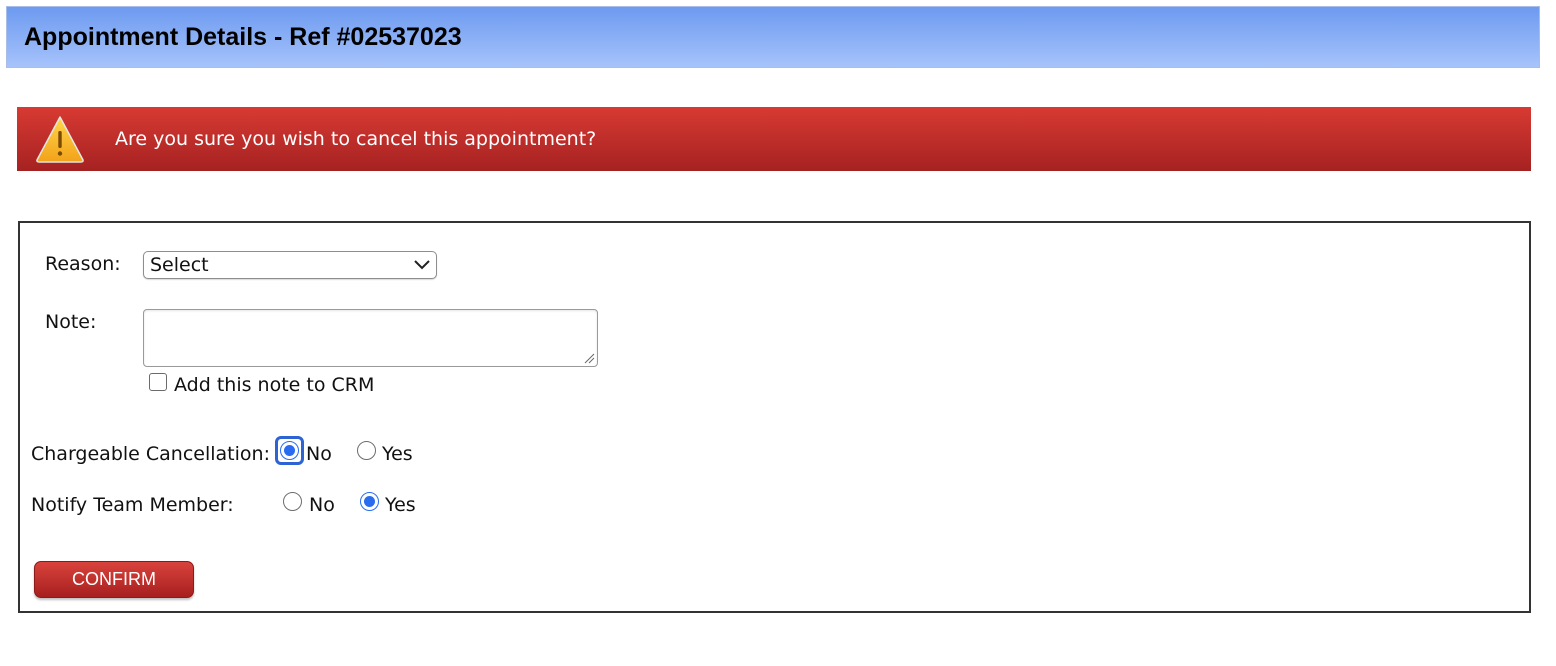  What do you see at coordinates (158, 382) in the screenshot?
I see `add-note-to-crm-checkbox` at bounding box center [158, 382].